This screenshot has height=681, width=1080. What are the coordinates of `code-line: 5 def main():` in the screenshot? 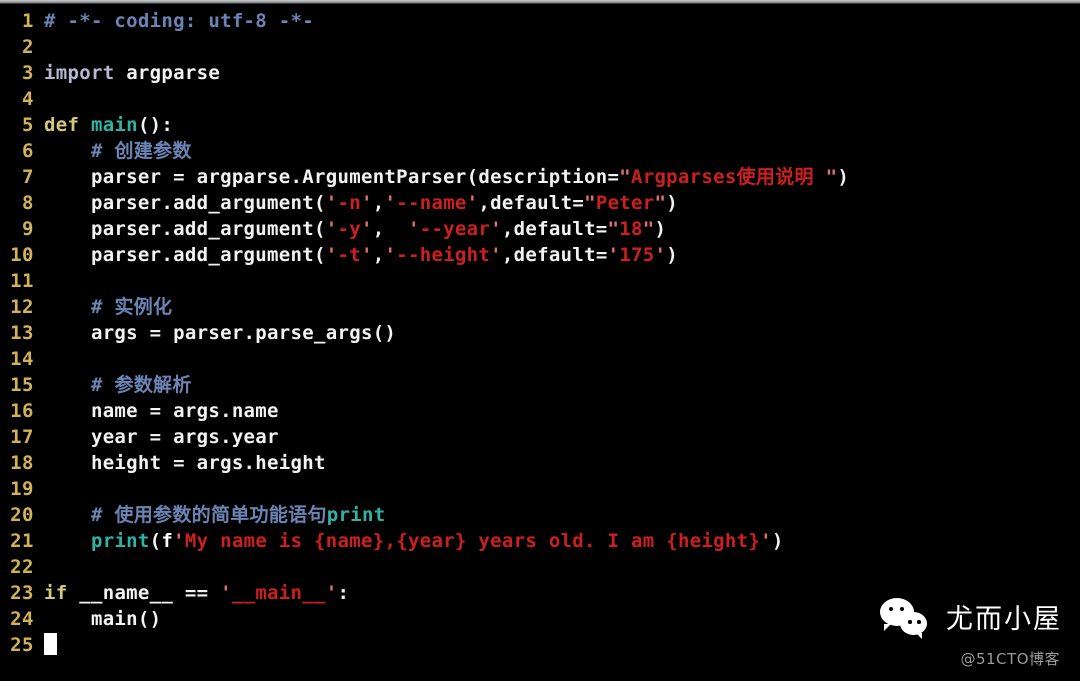 It's located at (540, 125).